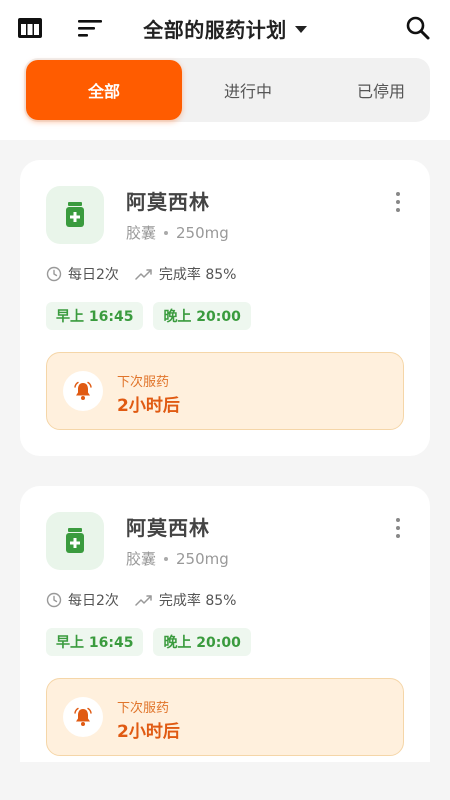 Image resolution: width=450 pixels, height=800 pixels. I want to click on chevron-down-icon, so click(300, 29).